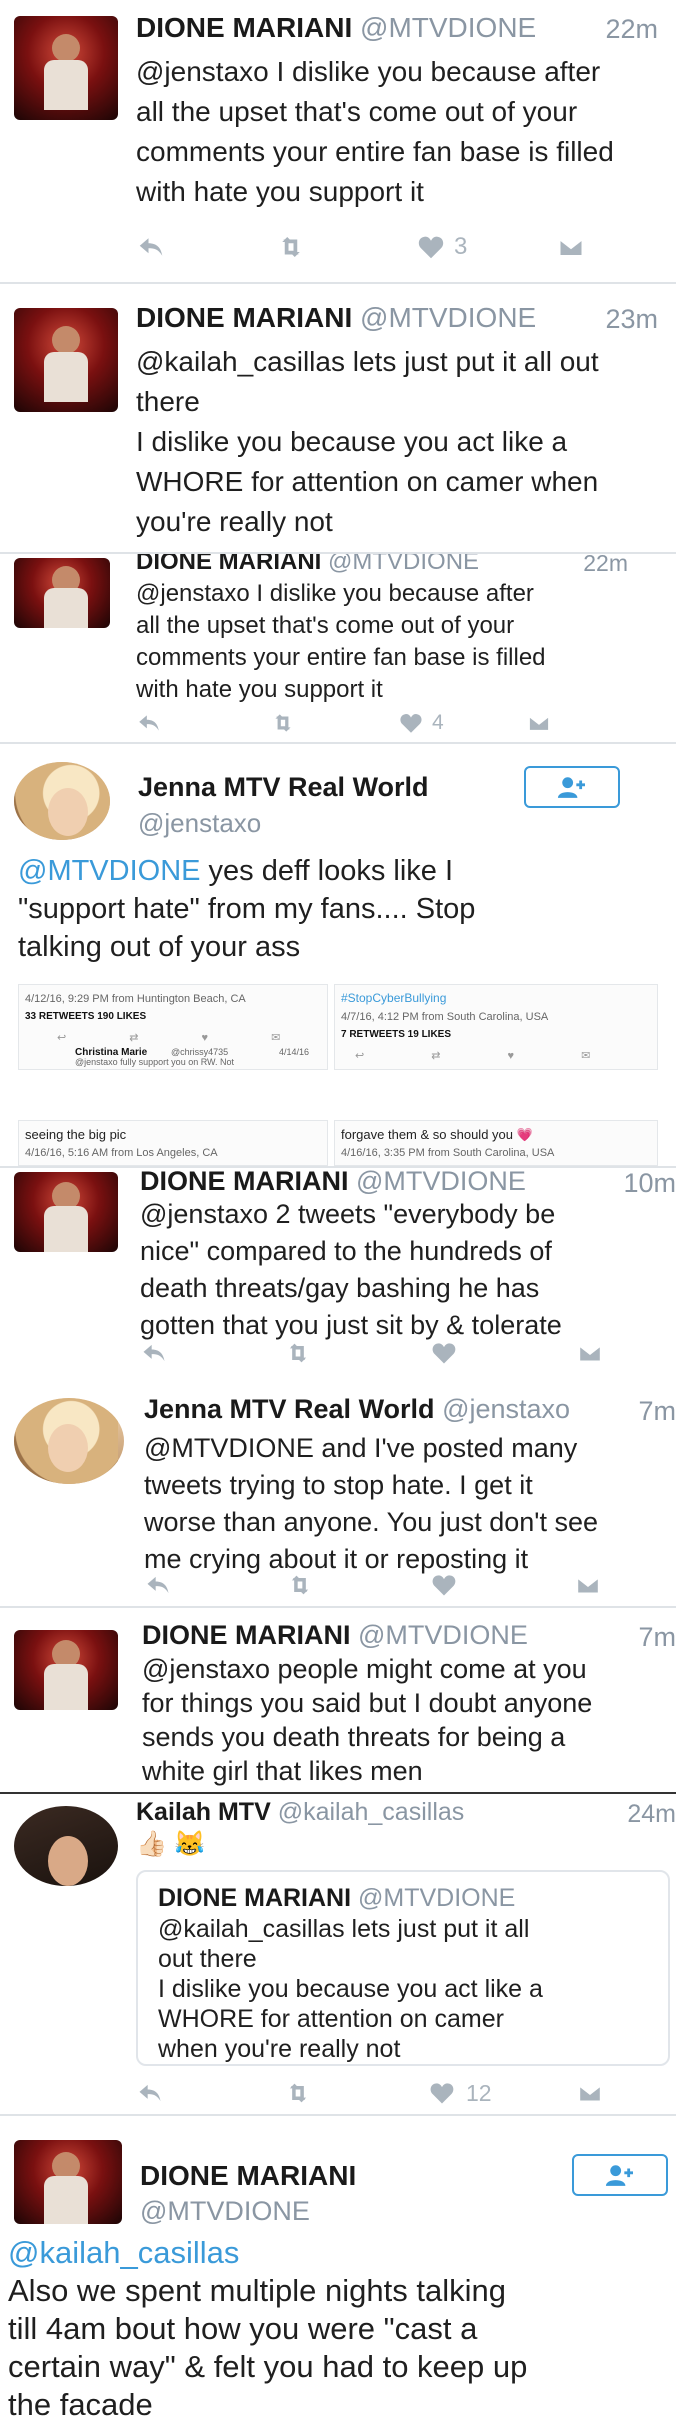 Image resolution: width=676 pixels, height=2436 pixels. Describe the element at coordinates (371, 1812) in the screenshot. I see `tweet-author-handle: @kailah_casillas` at that location.